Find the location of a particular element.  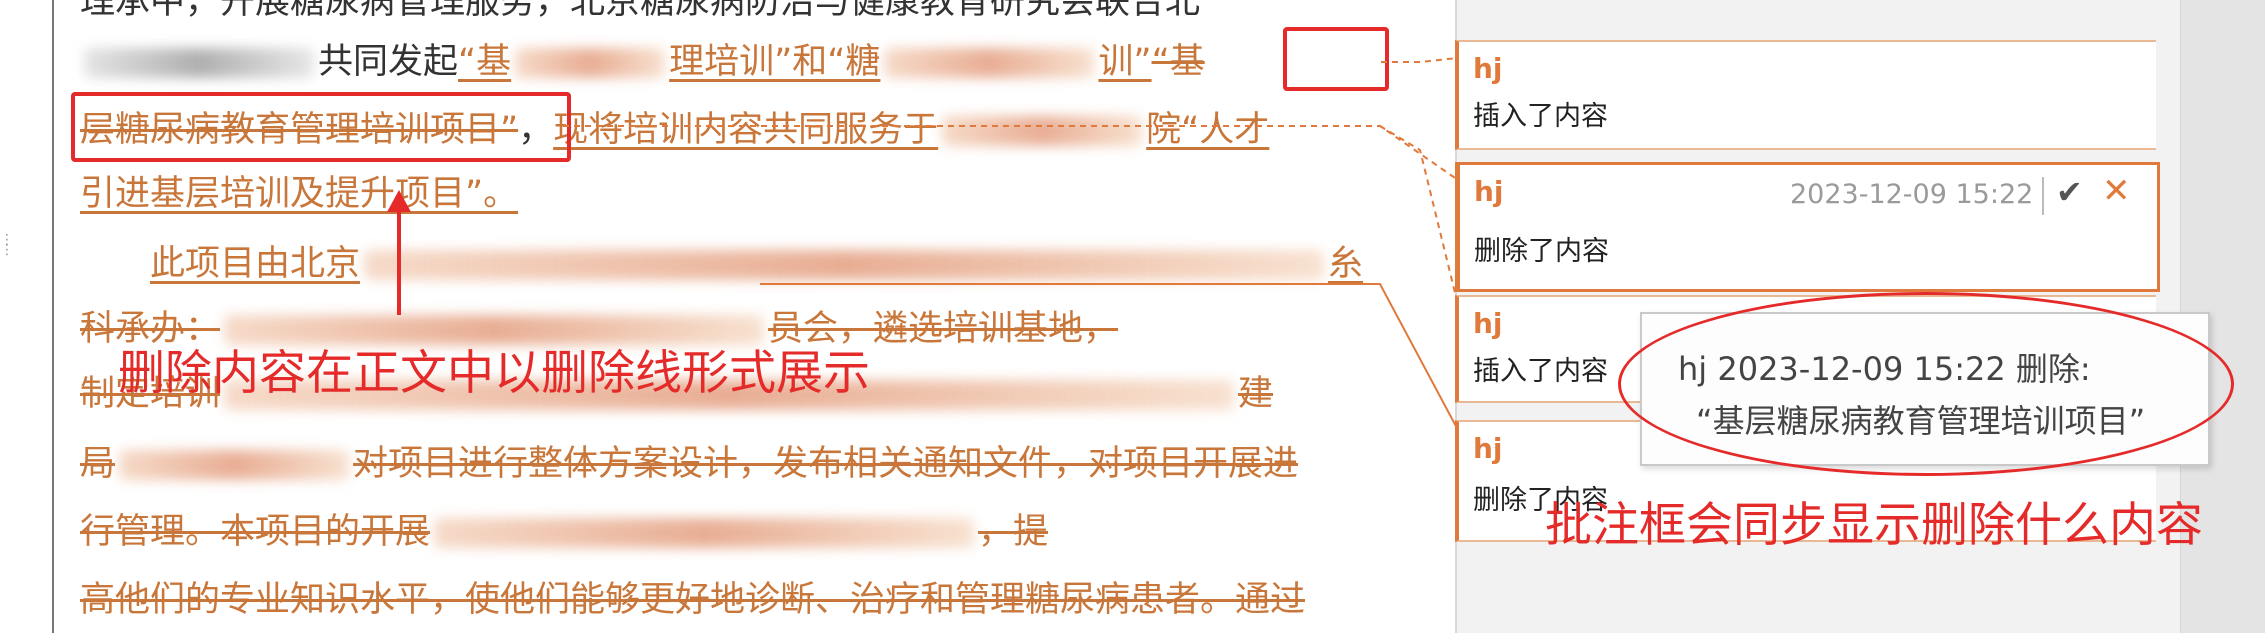

deleted-text: 对项目进行整体方案设计，发布相关通知文件，对项目开展进 is located at coordinates (825, 464).